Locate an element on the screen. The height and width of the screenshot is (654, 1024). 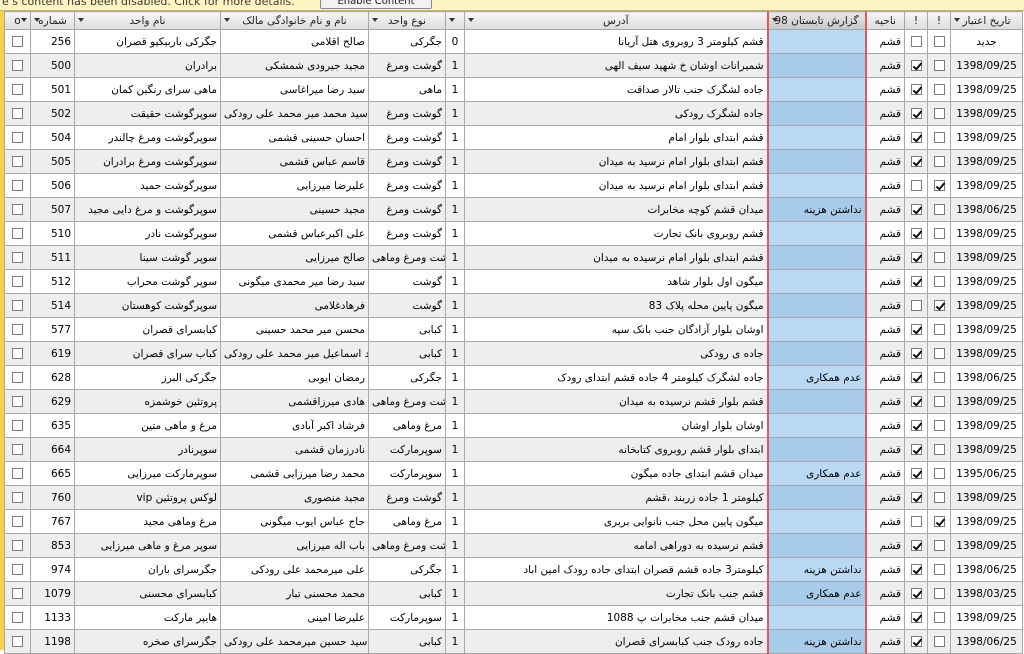
address-cell: میدان قشم ابتدای جاده میگون is located at coordinates (616, 473).